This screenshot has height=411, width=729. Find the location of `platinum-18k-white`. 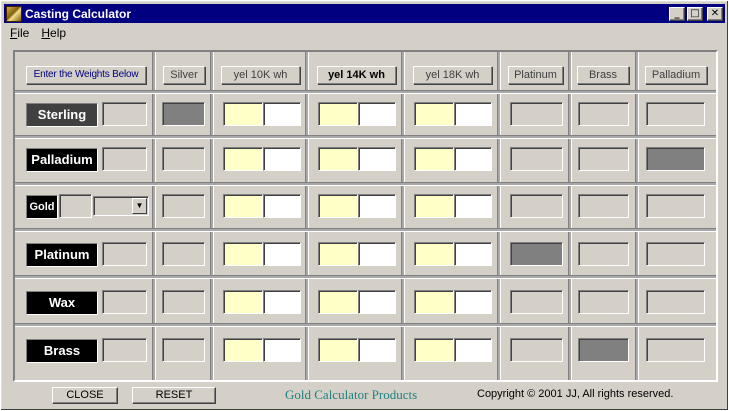

platinum-18k-white is located at coordinates (473, 254).